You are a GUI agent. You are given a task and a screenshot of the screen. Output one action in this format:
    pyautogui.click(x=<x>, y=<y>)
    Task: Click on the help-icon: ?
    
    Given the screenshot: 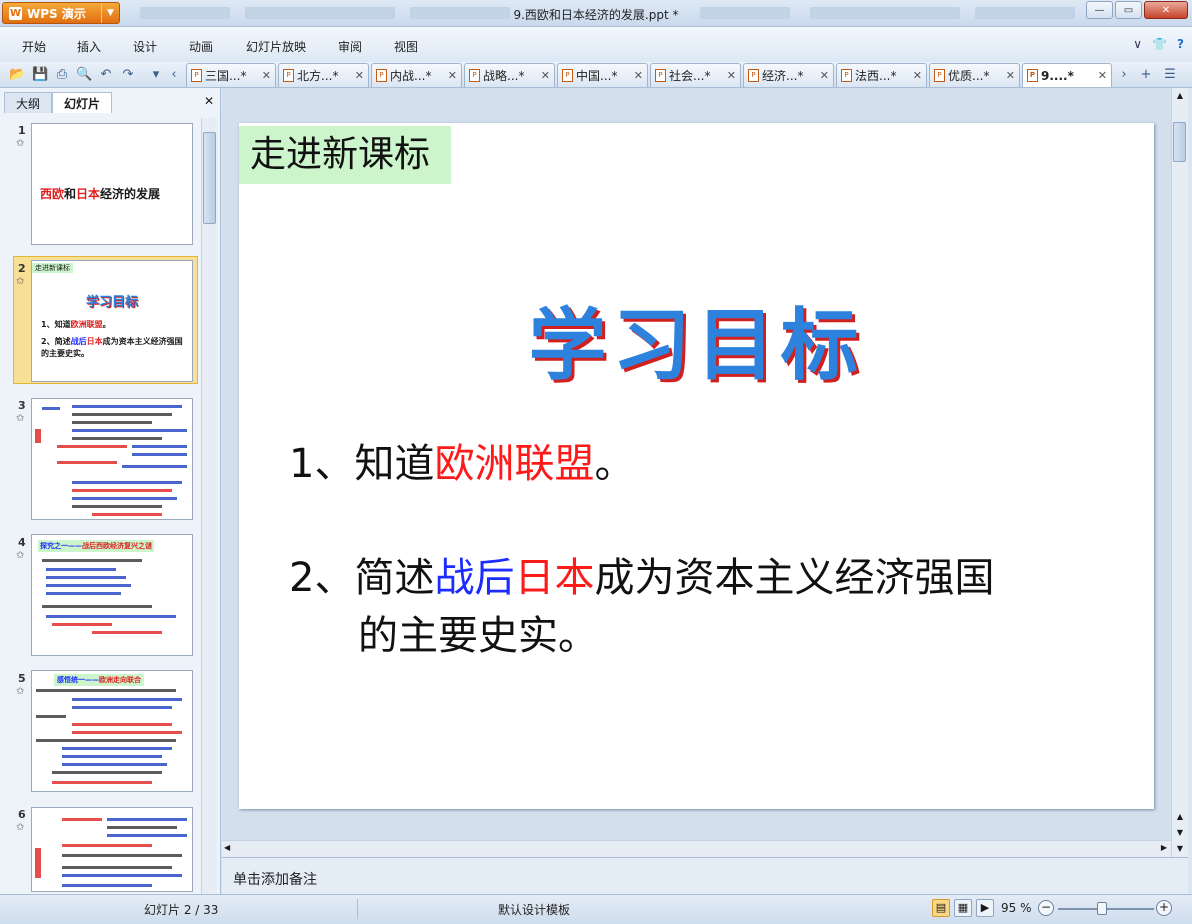 What is the action you would take?
    pyautogui.click(x=1180, y=44)
    